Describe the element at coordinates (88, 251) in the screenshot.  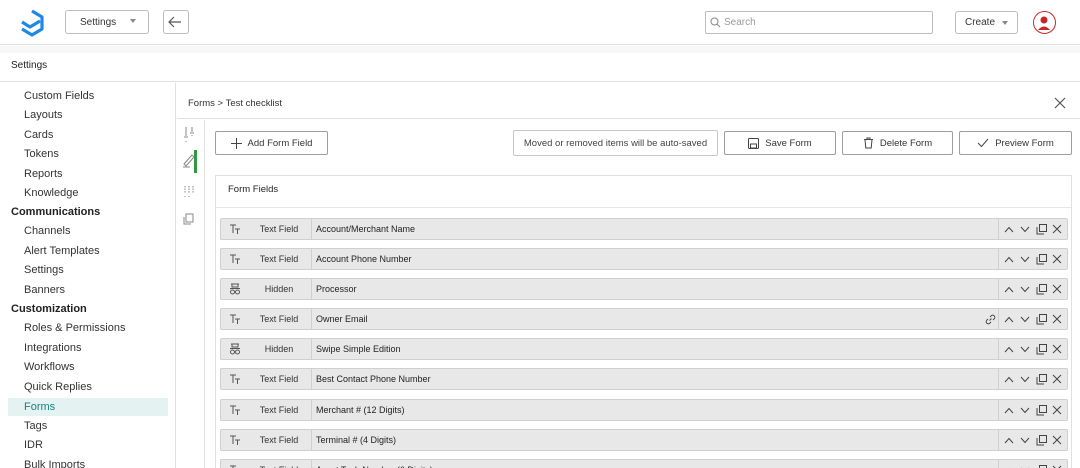
I see `sidebar-item-alert-templates: Alert Templates` at that location.